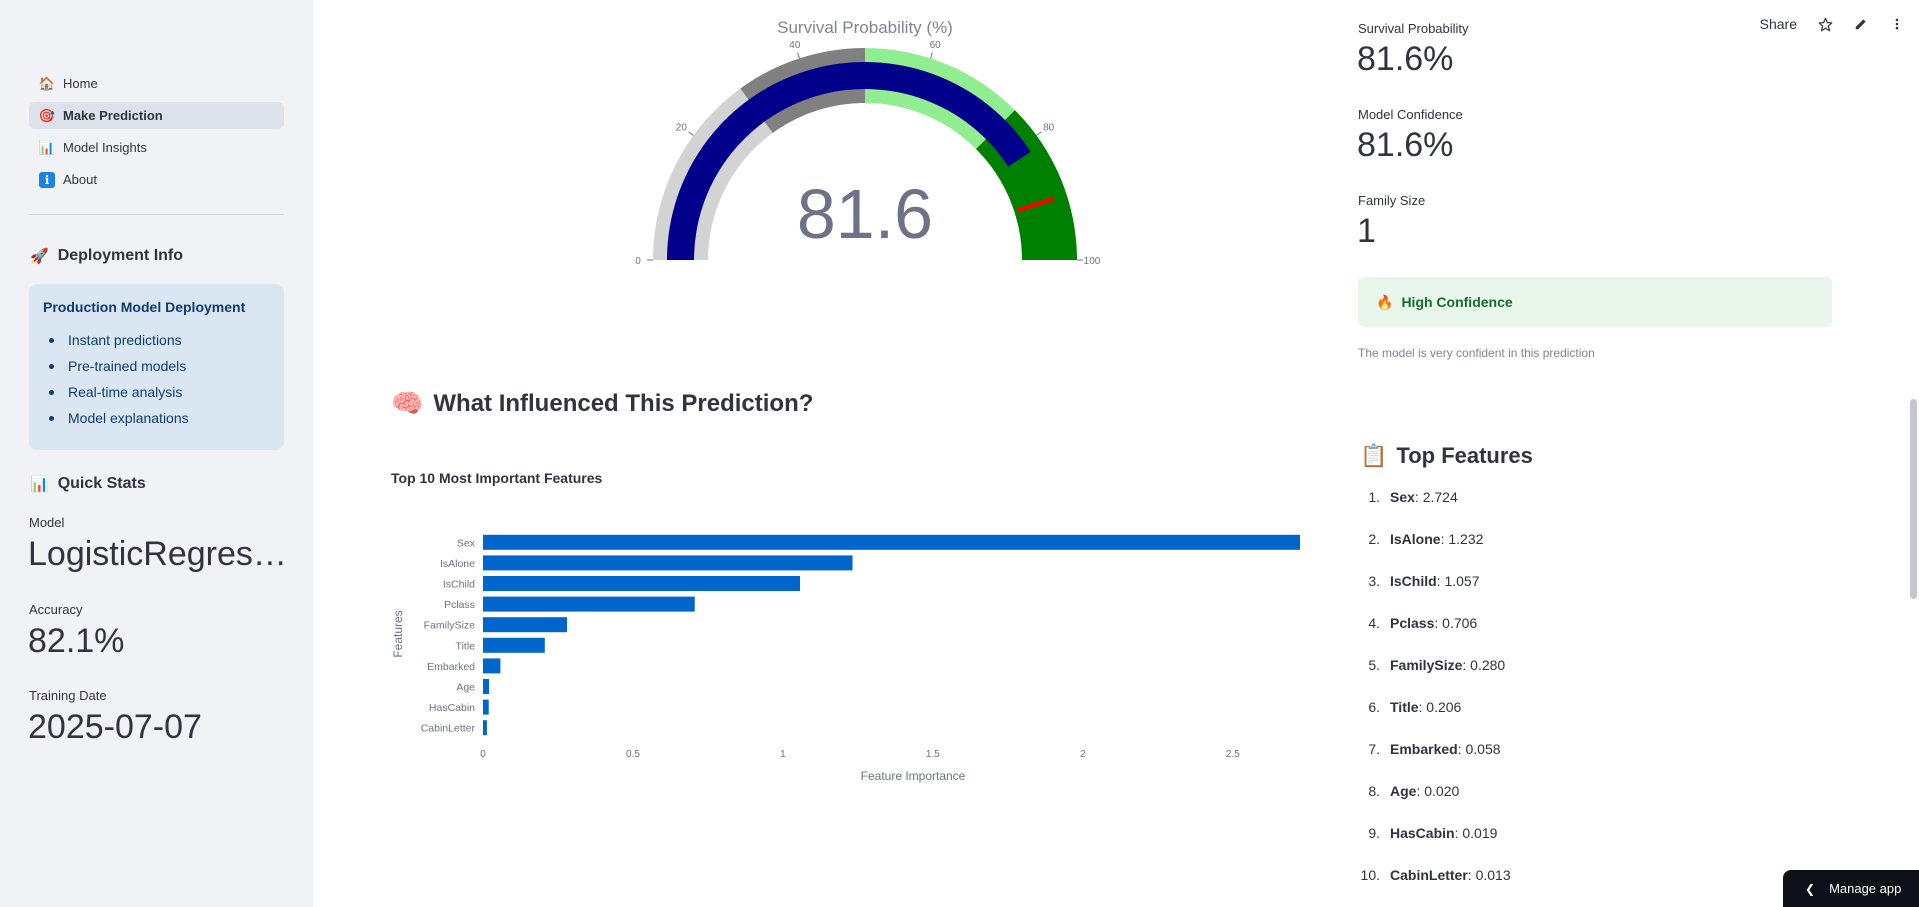 The image size is (1919, 907). Describe the element at coordinates (144, 307) in the screenshot. I see `info-box-title: Production Model Deployment` at that location.